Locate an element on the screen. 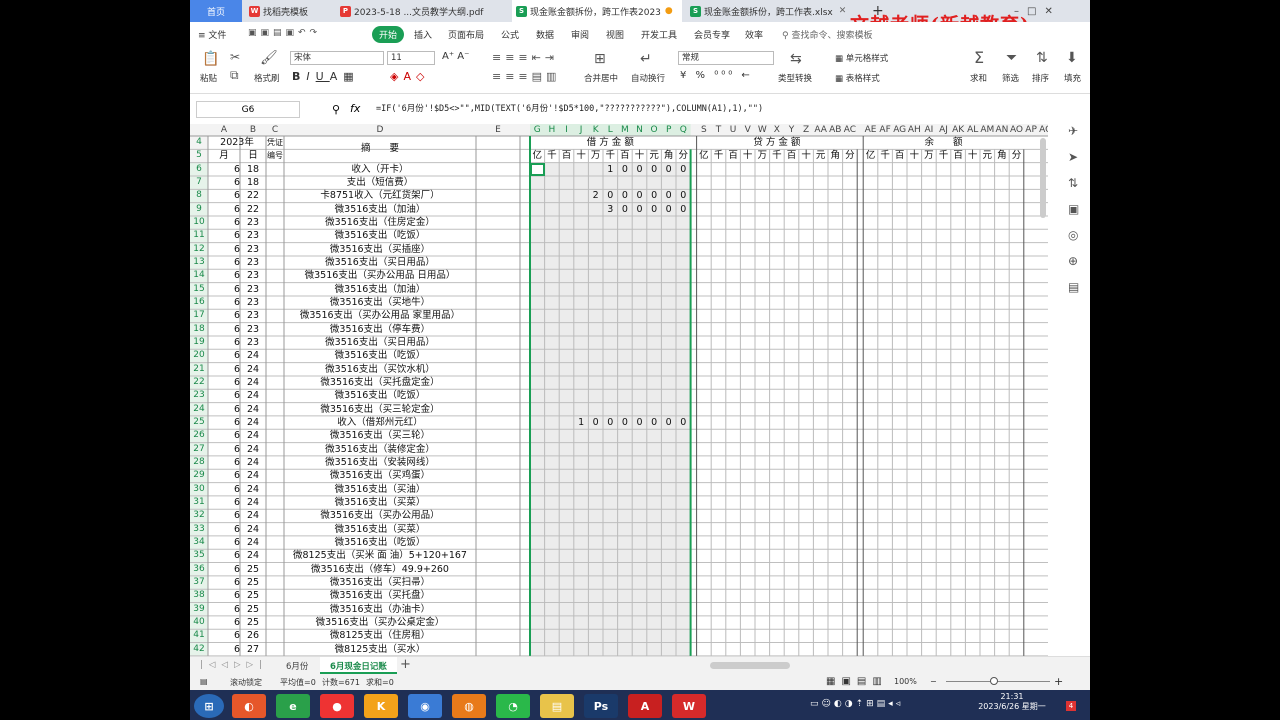 This screenshot has height=720, width=1280. row-number: 16 is located at coordinates (199, 302).